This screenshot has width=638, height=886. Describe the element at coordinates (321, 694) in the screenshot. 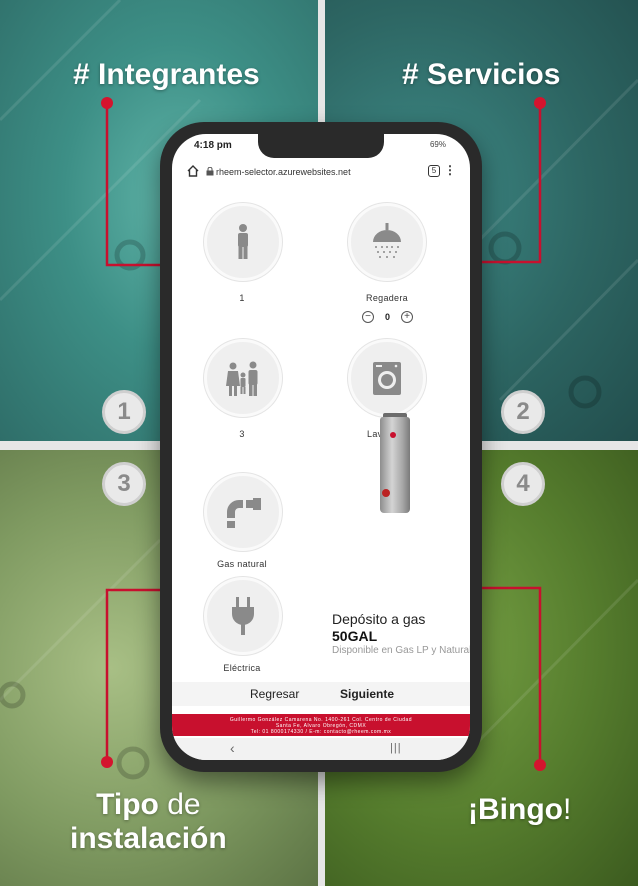

I see `wizard-nav: Regresar Siguiente` at that location.